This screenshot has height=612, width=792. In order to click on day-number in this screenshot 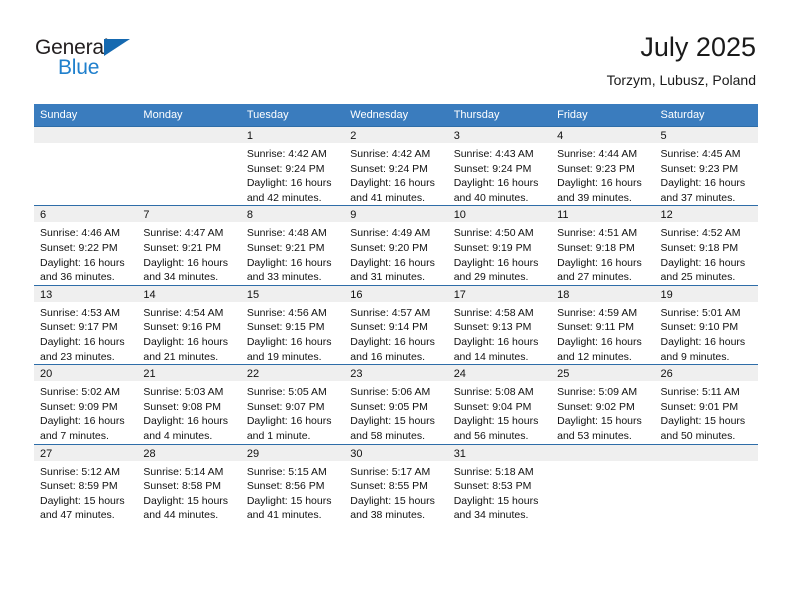, I will do `click(603, 452)`.